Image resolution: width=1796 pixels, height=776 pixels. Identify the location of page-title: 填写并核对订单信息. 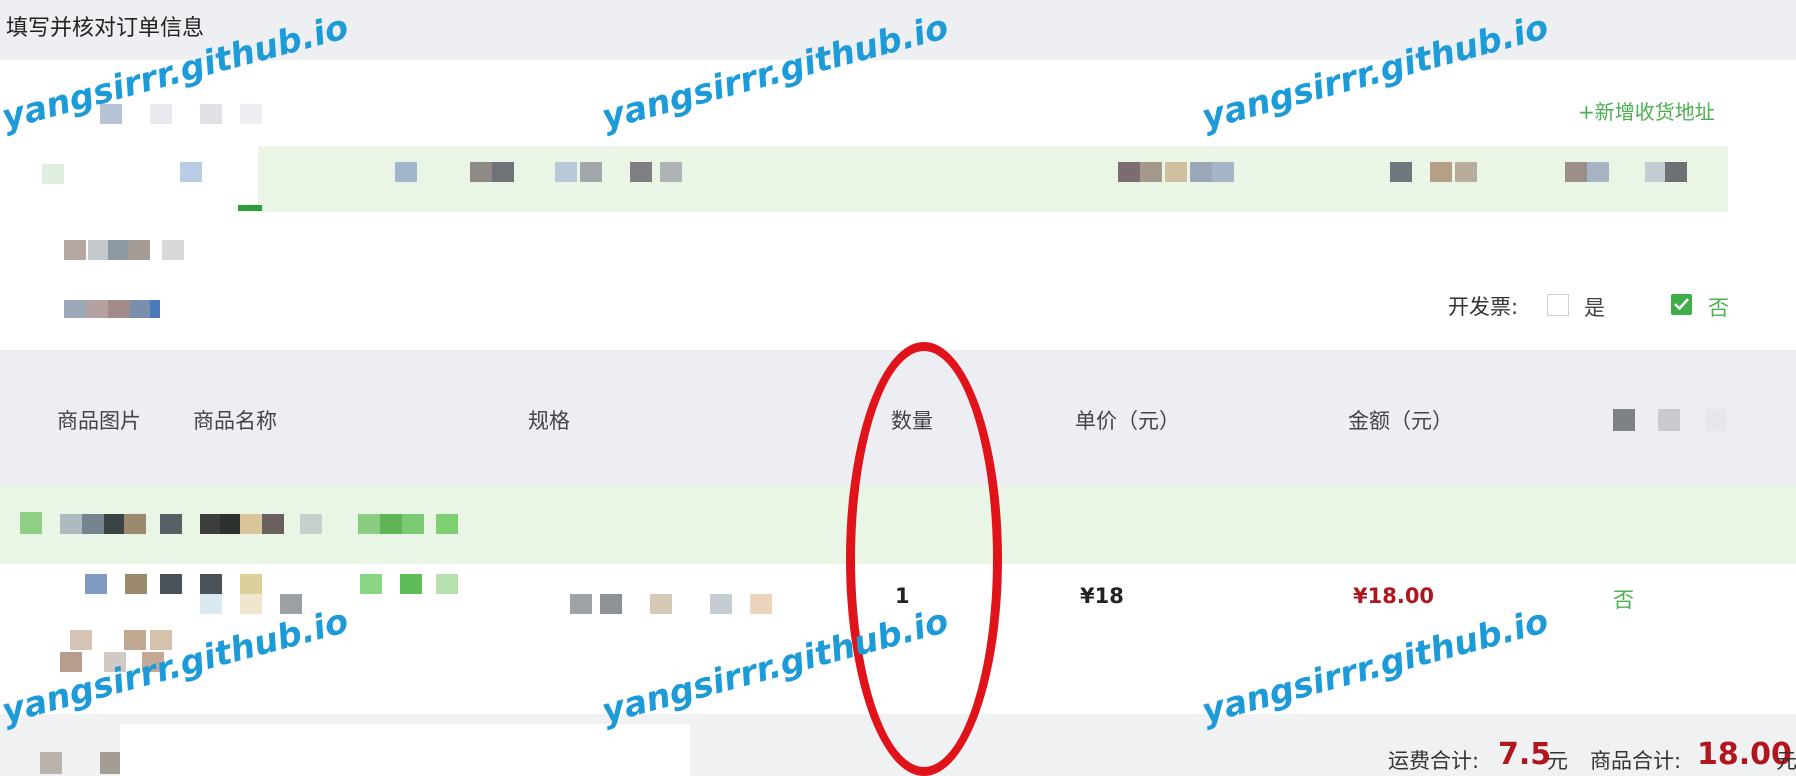
(105, 28).